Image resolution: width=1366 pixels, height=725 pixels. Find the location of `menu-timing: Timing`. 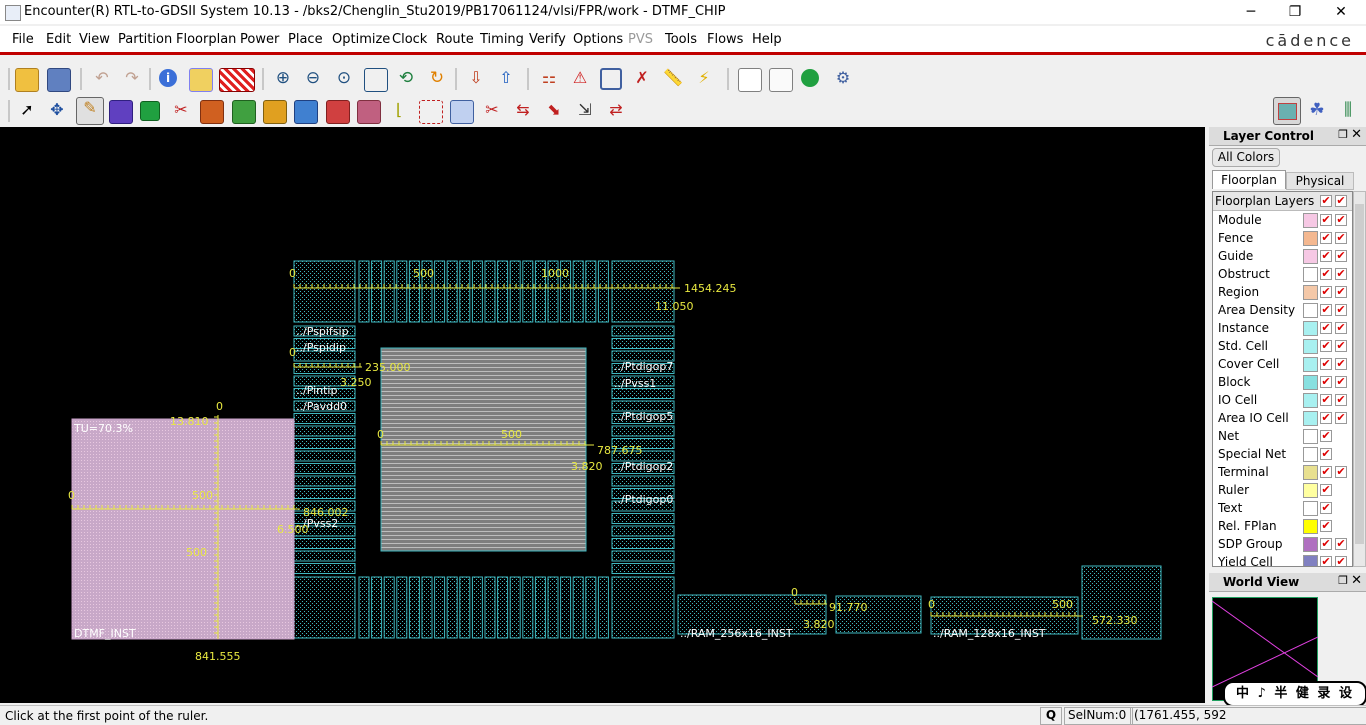

menu-timing: Timing is located at coordinates (502, 39).